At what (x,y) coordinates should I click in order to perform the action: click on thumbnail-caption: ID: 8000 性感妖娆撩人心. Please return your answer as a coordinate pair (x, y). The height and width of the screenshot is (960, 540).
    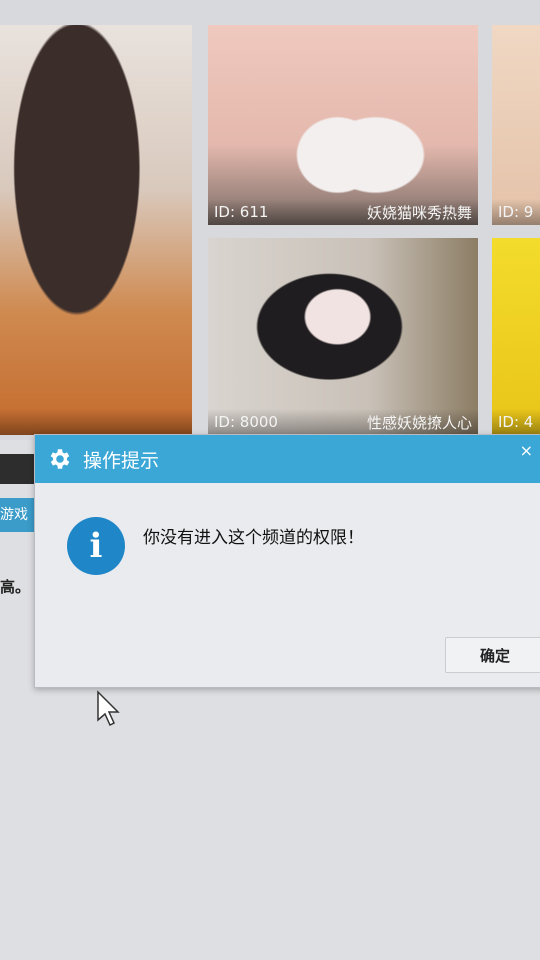
    Looking at the image, I should click on (343, 422).